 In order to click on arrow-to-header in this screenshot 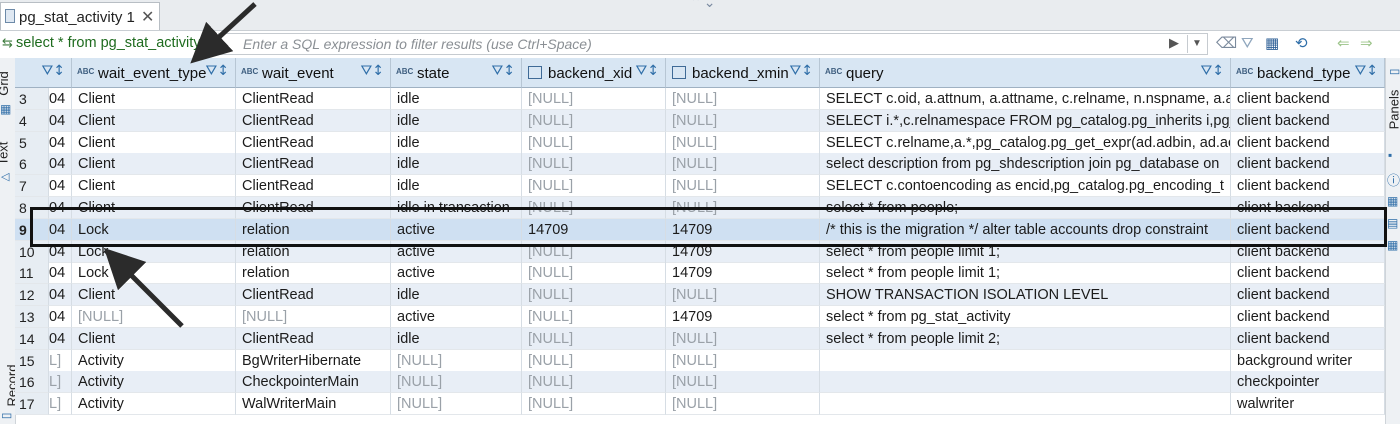, I will do `click(223, 33)`.